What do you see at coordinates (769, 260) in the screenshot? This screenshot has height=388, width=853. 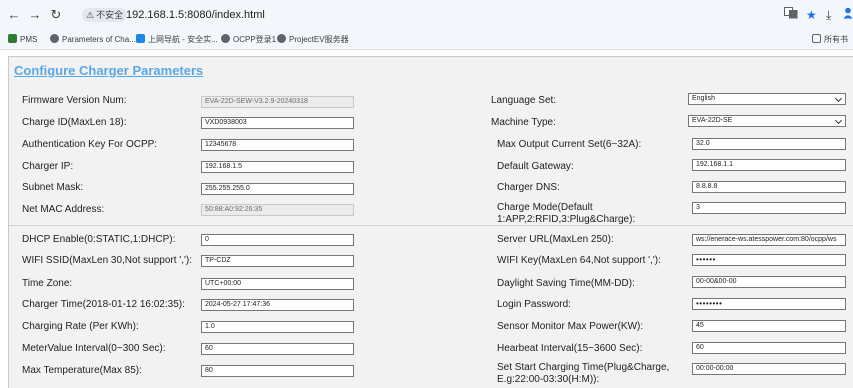 I see `wifi-key-field: ••••••` at bounding box center [769, 260].